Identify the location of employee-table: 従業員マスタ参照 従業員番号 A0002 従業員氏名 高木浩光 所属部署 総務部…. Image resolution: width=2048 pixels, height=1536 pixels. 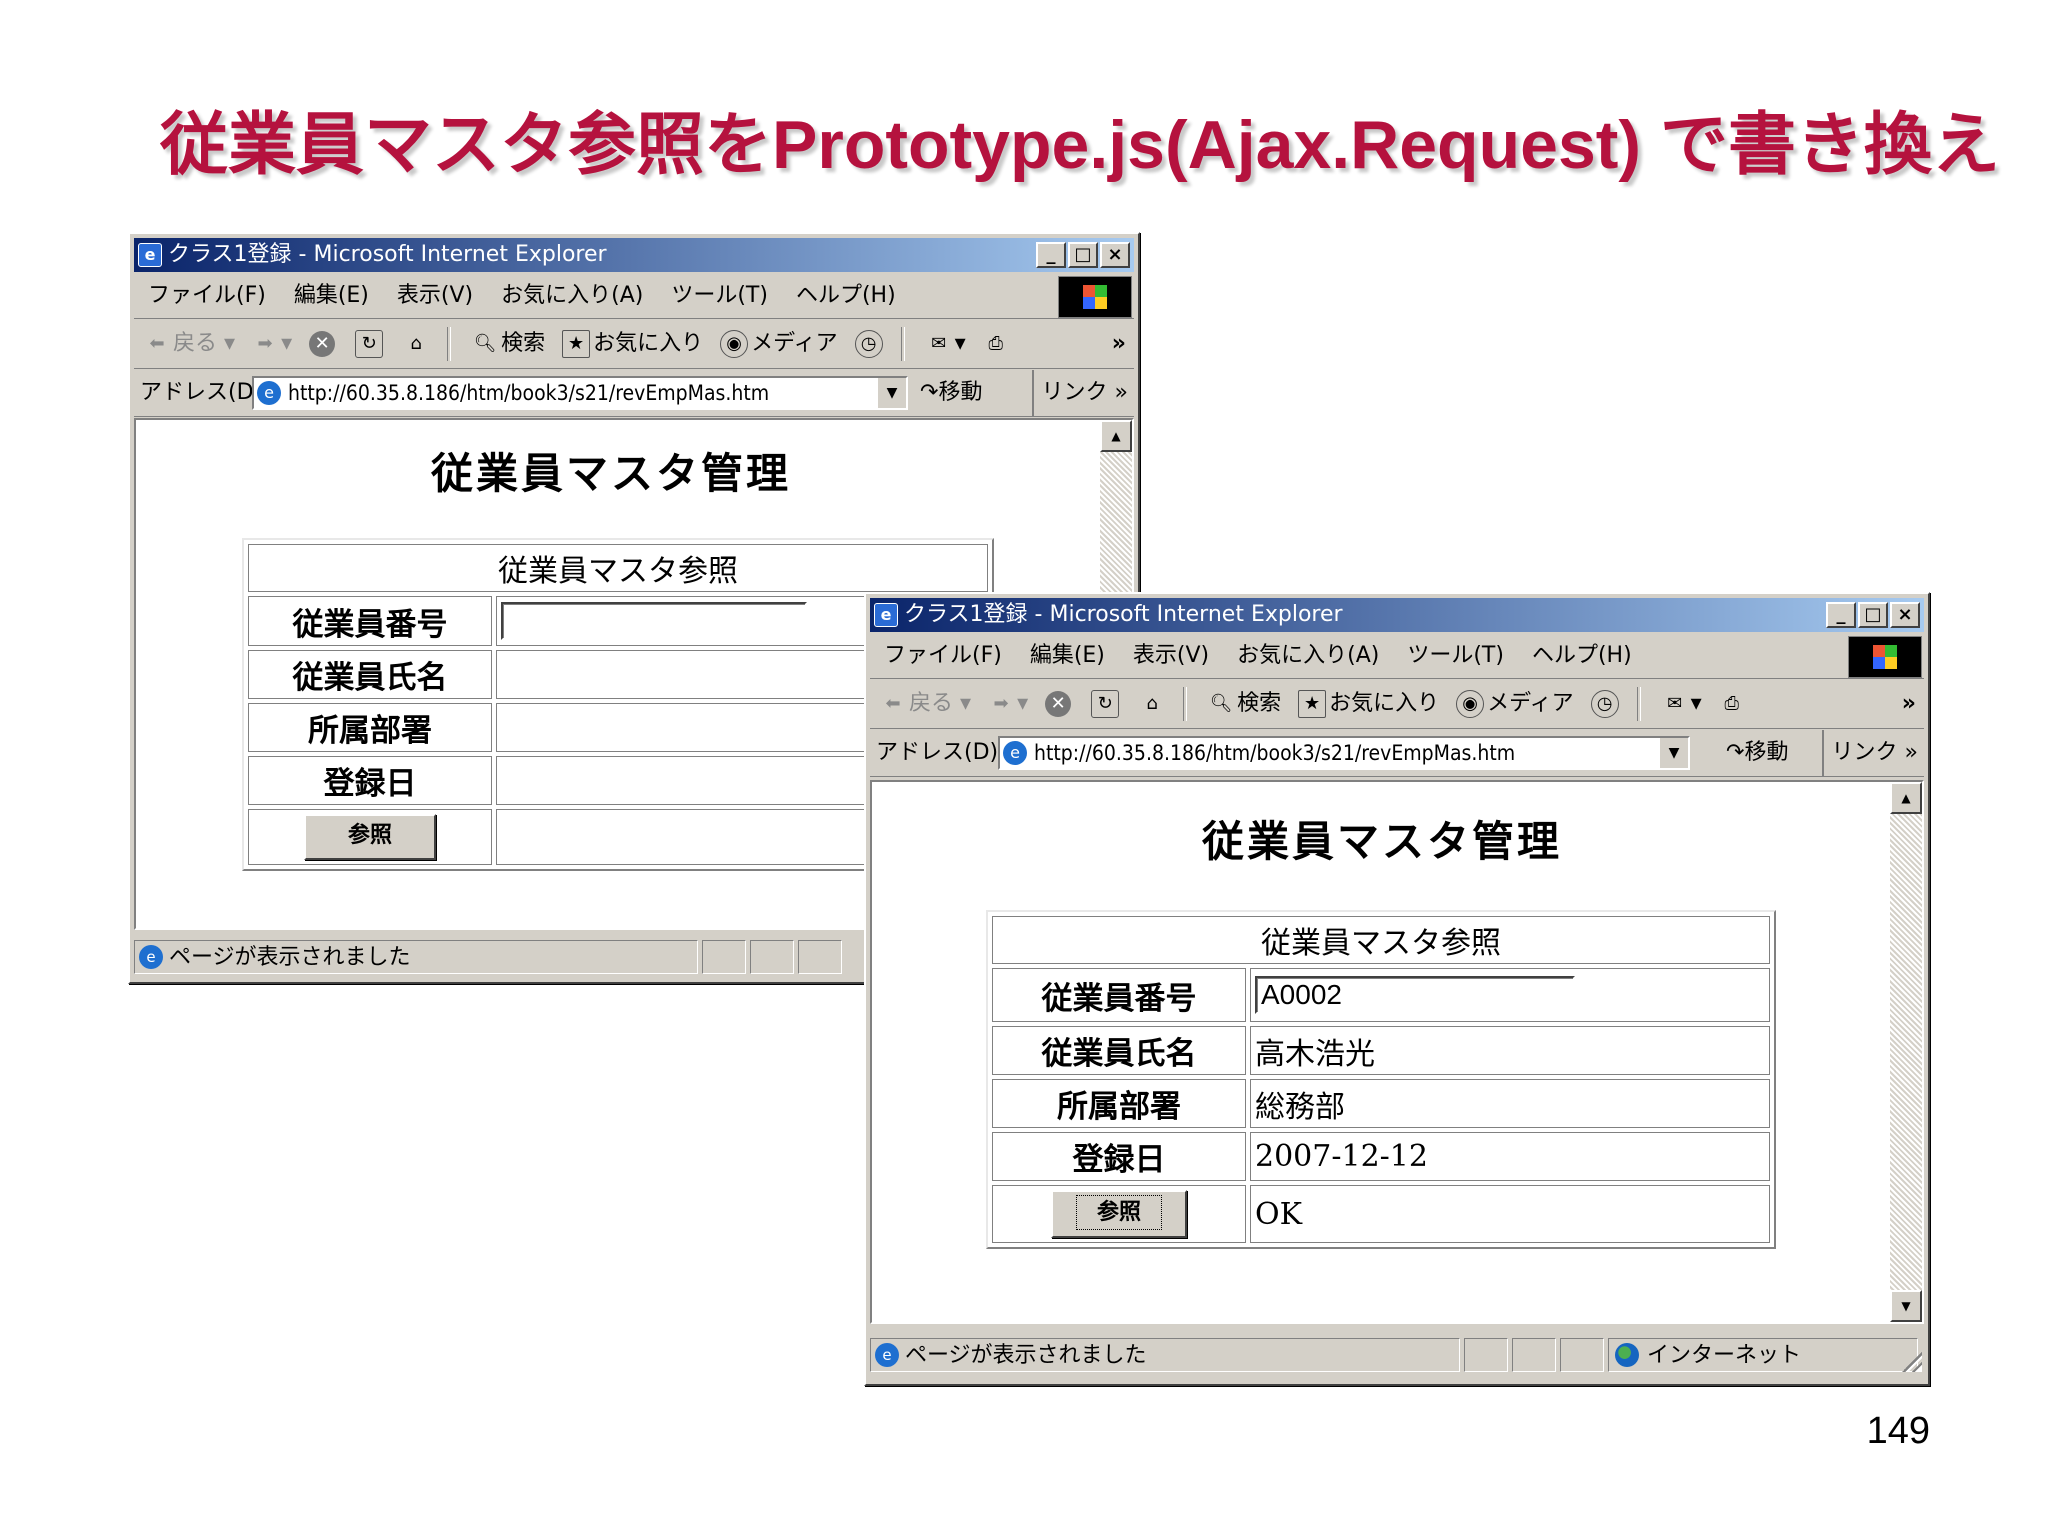
(1381, 1079).